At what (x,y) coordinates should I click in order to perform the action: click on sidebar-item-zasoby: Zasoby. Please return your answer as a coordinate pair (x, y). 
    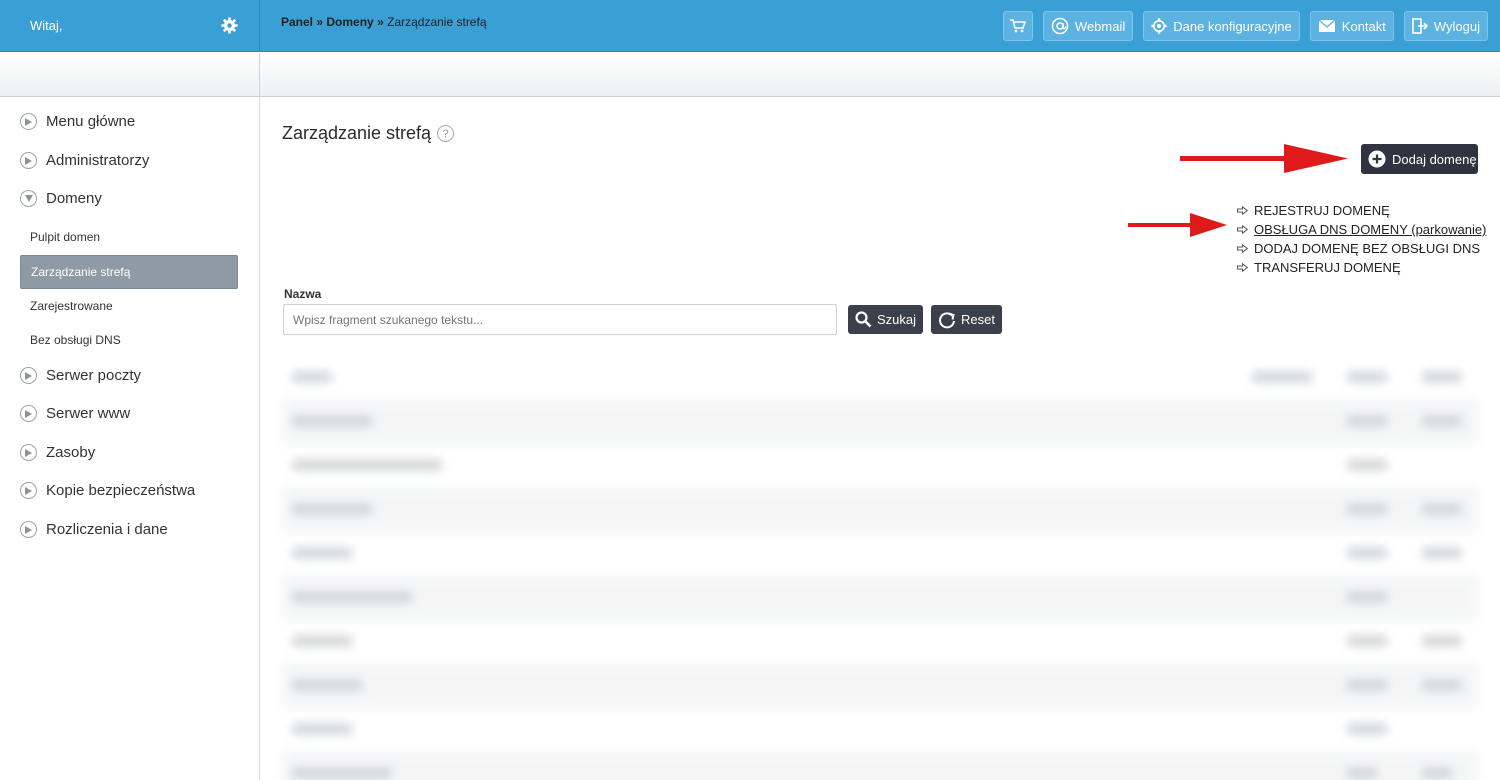
    Looking at the image, I should click on (57, 452).